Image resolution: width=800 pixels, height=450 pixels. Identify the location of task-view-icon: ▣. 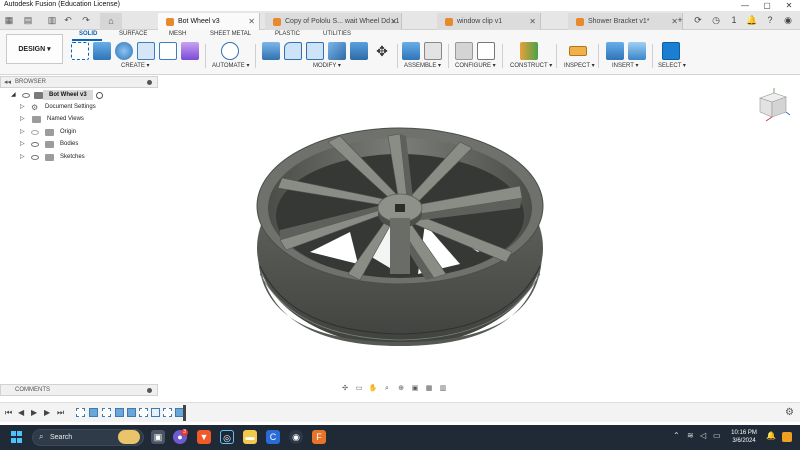
(158, 437).